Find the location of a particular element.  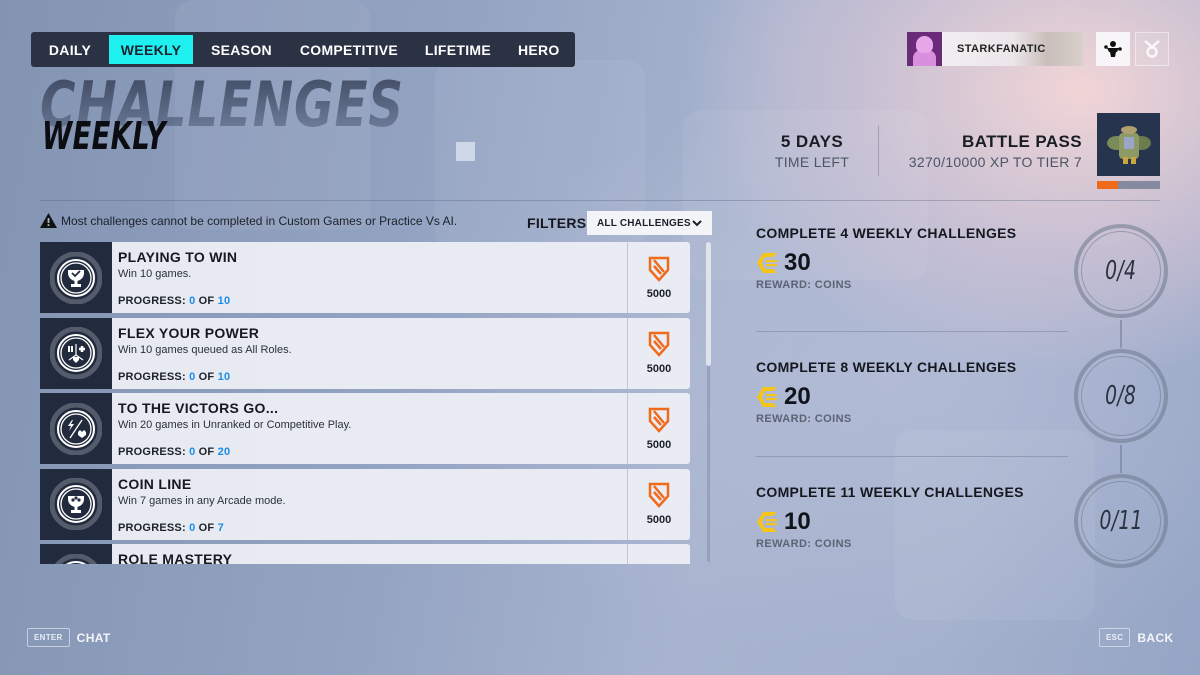

challenge-description: Win 10 games queued as All Roles. is located at coordinates (205, 349).